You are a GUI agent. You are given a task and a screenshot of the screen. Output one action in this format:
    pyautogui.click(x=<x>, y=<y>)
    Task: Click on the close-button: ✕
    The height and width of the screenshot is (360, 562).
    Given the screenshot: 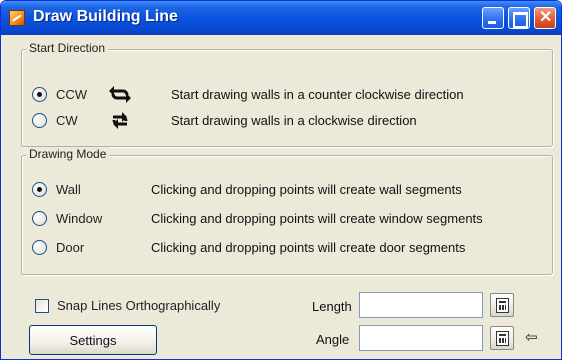 What is the action you would take?
    pyautogui.click(x=545, y=18)
    